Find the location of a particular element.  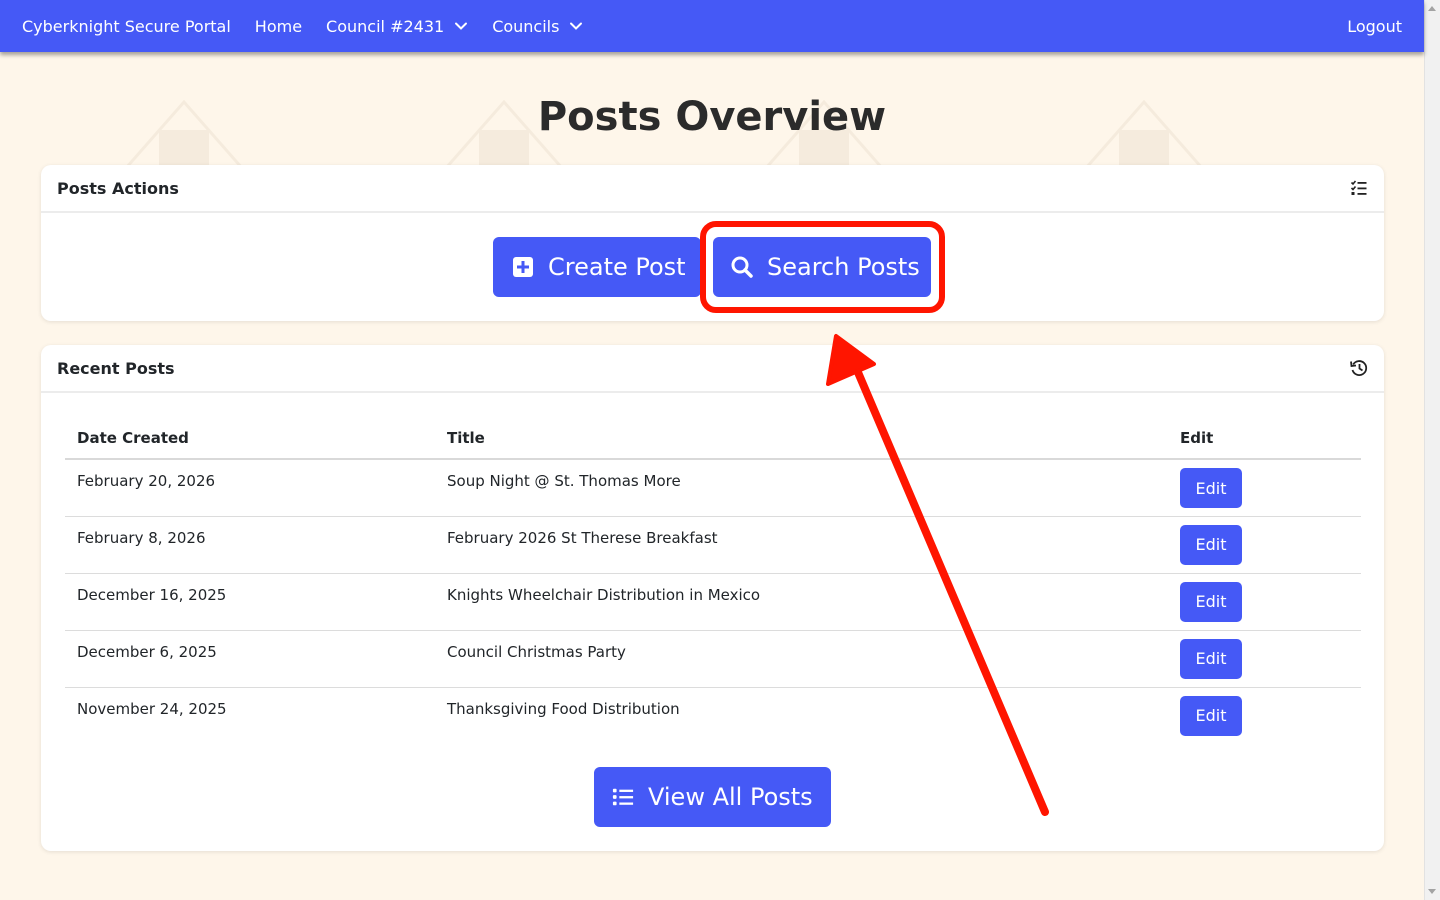

post-date: February 8, 2026 is located at coordinates (250, 545).